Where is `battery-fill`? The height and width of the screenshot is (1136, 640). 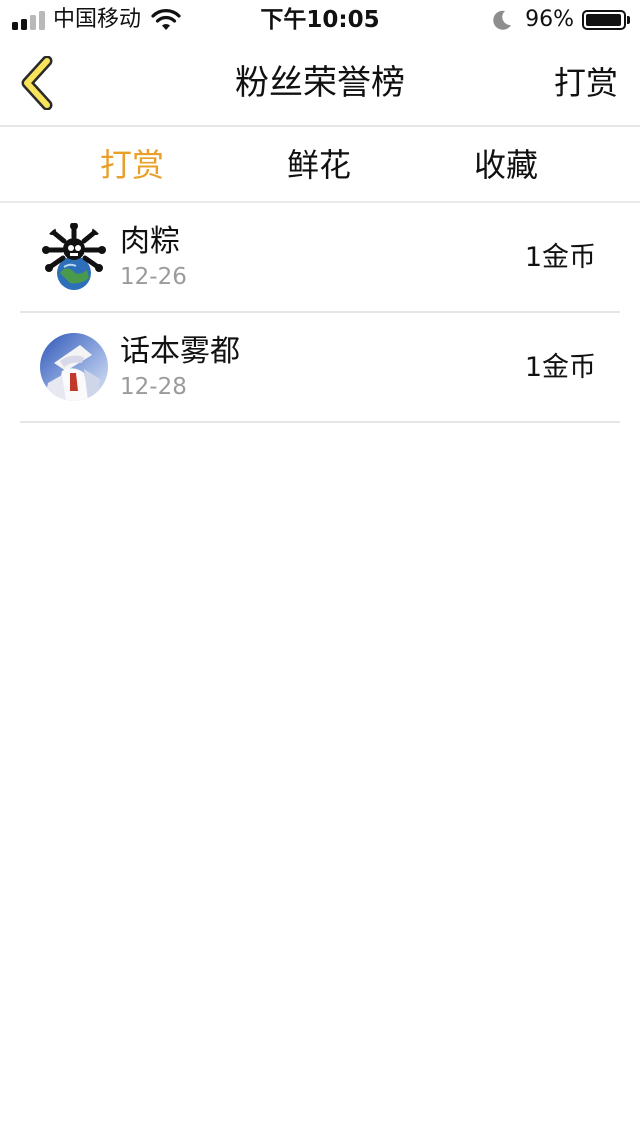
battery-fill is located at coordinates (603, 20).